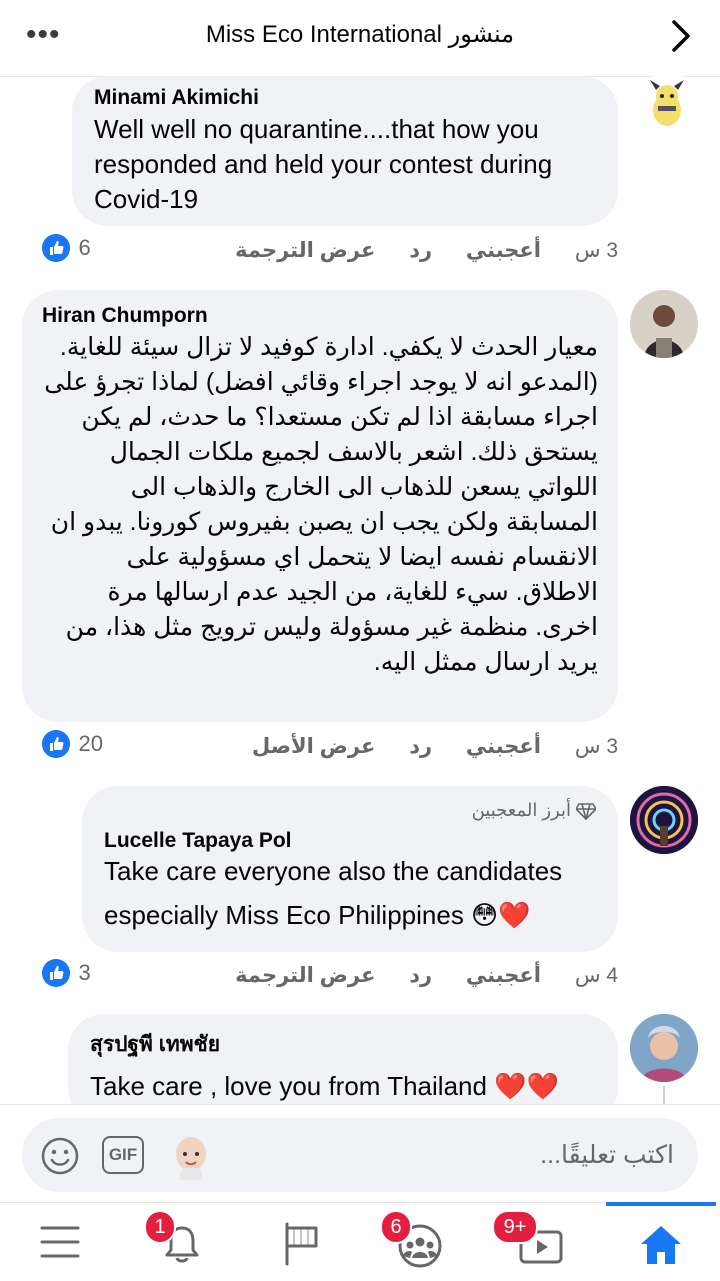 The width and height of the screenshot is (720, 1281). I want to click on home-tab, so click(662, 1241).